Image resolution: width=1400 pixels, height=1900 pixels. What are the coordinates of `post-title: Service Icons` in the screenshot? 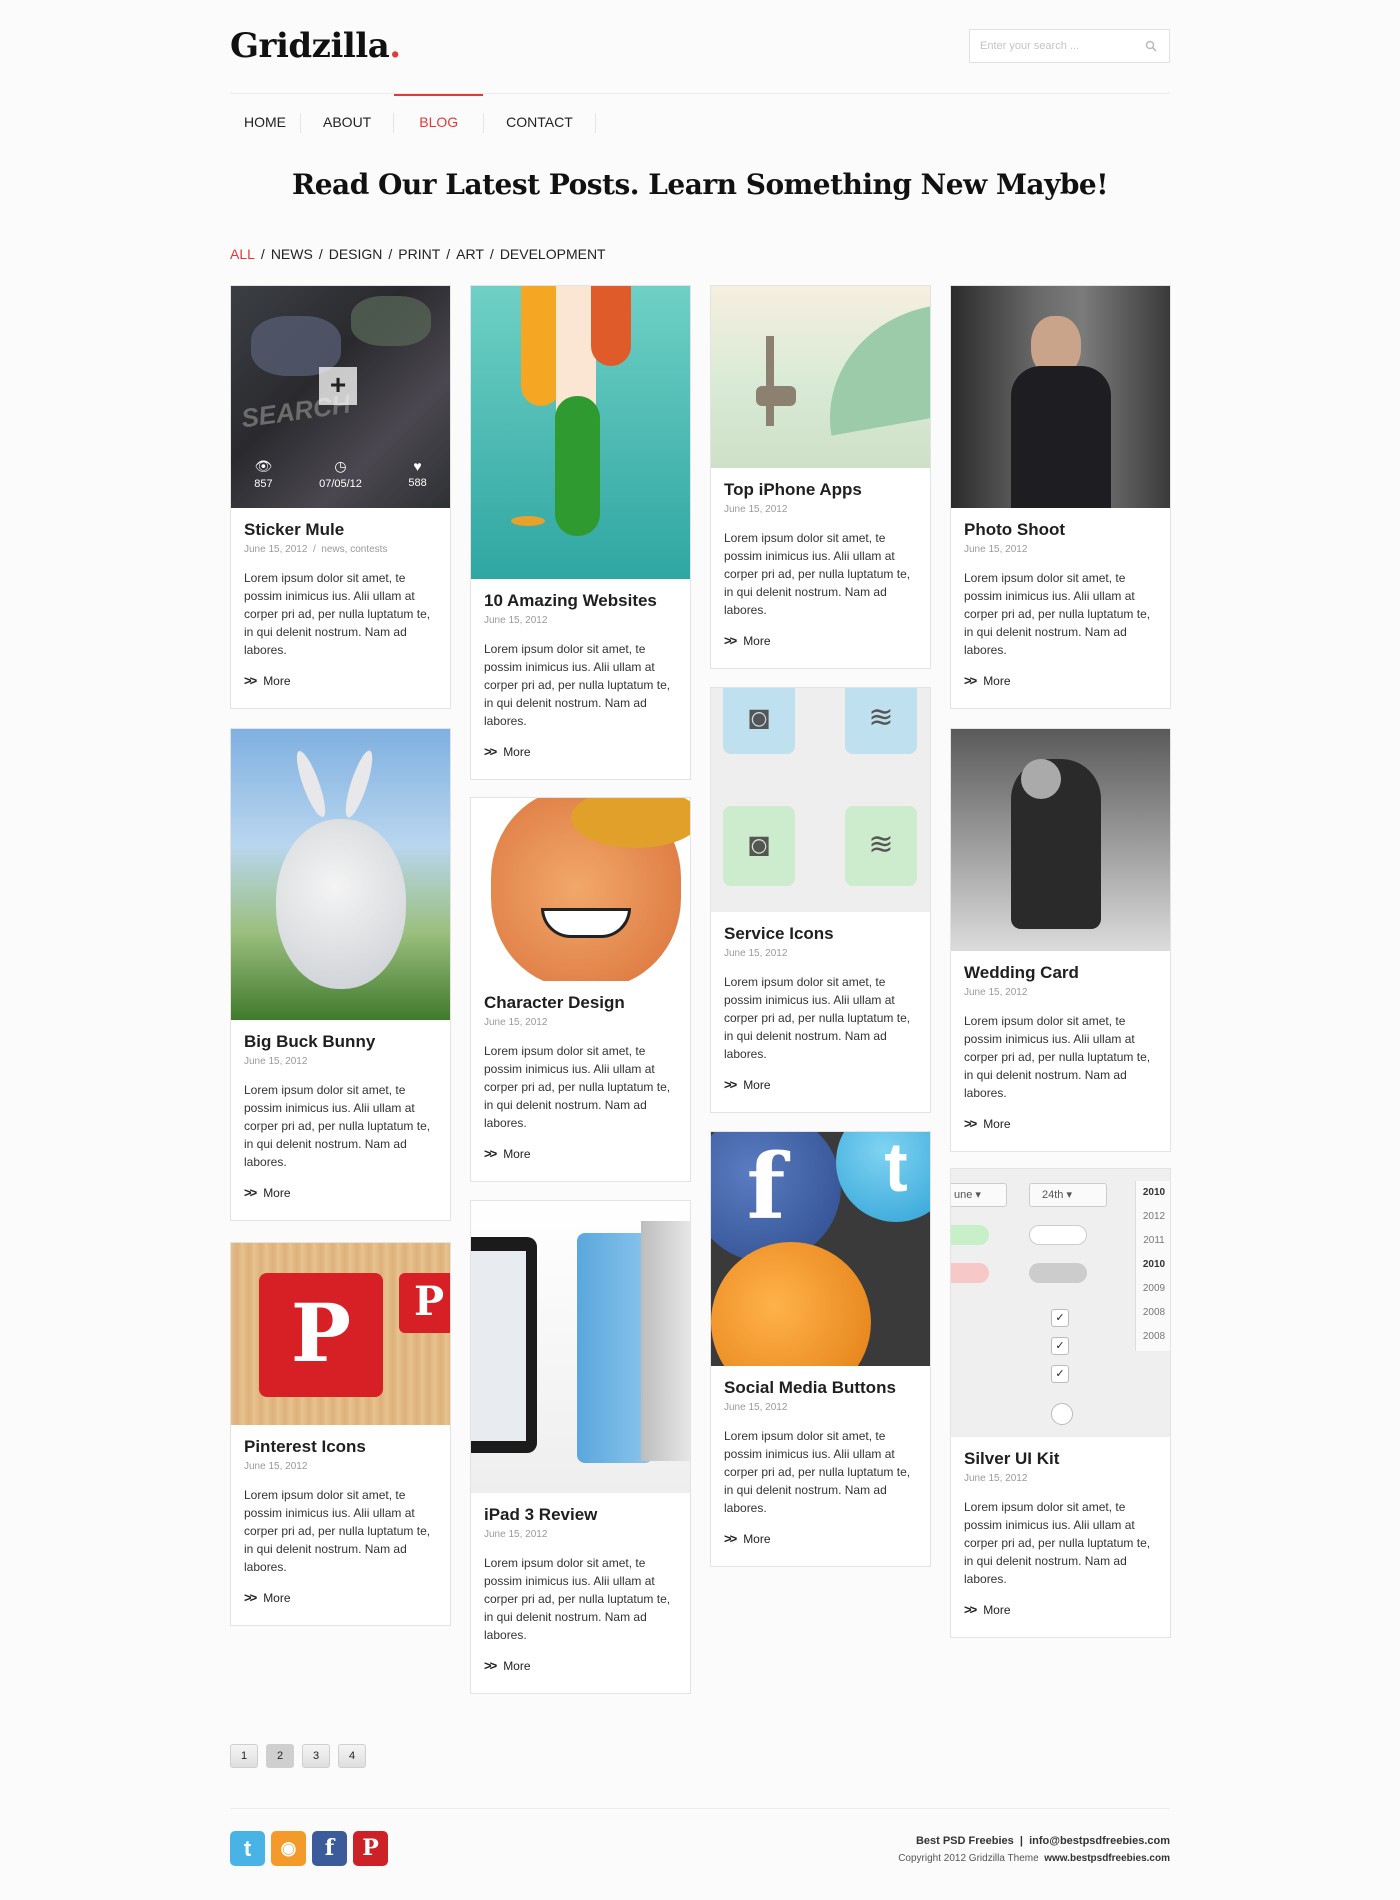 It's located at (820, 934).